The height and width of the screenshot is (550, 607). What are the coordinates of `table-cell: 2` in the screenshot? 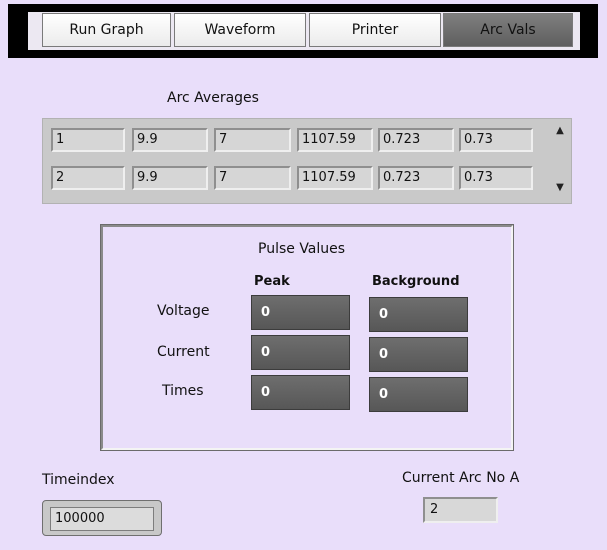 It's located at (88, 178).